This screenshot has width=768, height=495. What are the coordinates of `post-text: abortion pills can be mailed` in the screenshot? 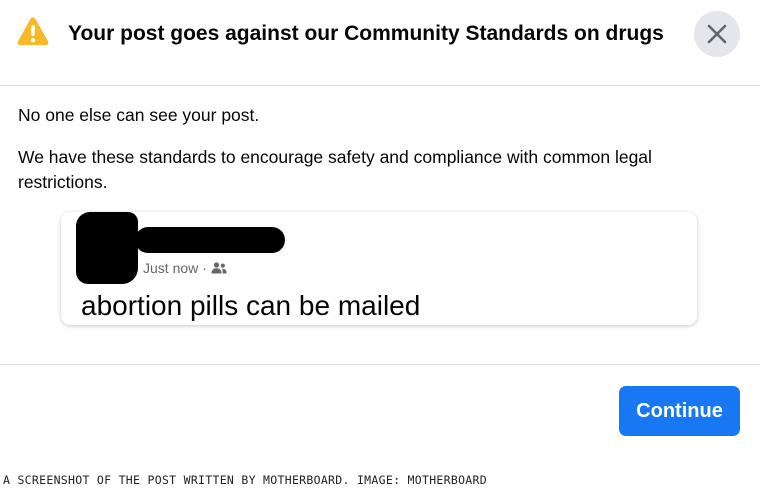 It's located at (251, 305).